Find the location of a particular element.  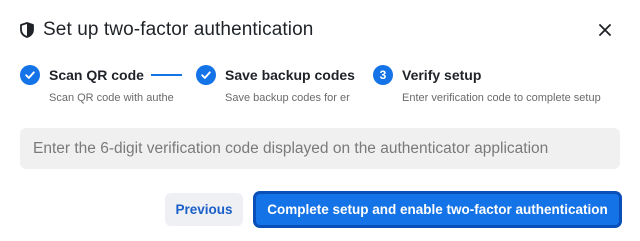

step-title: Verify setup is located at coordinates (442, 75).